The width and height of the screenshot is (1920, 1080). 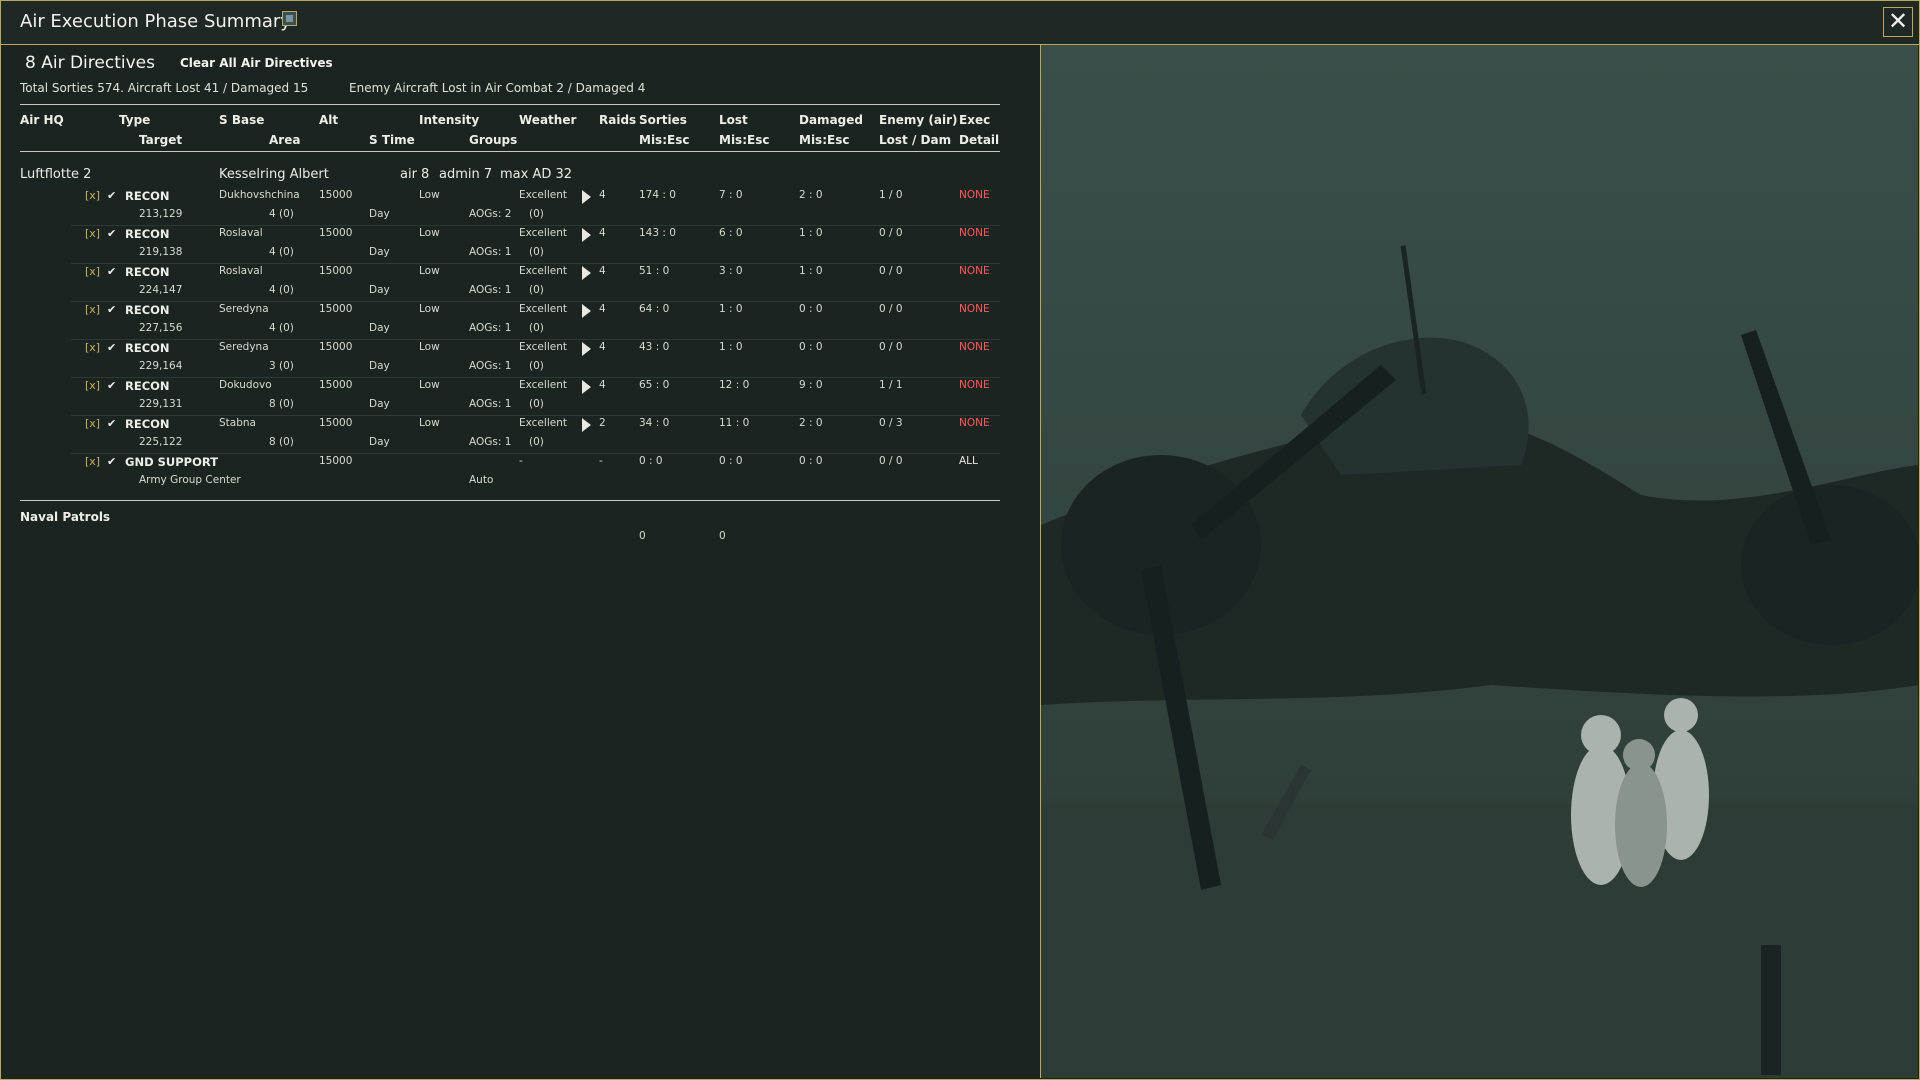 I want to click on col-weather: Weather, so click(x=548, y=120).